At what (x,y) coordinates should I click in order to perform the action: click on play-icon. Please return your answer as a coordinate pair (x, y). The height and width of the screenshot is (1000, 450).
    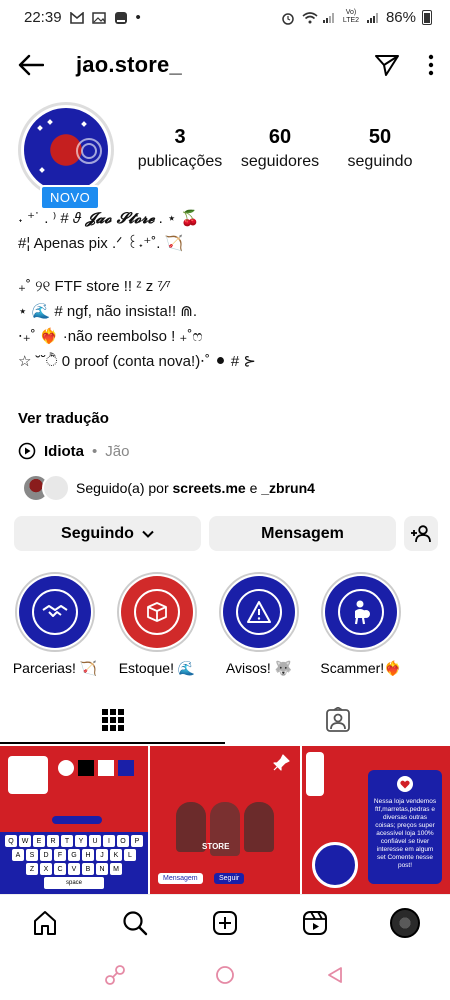
    Looking at the image, I should click on (27, 451).